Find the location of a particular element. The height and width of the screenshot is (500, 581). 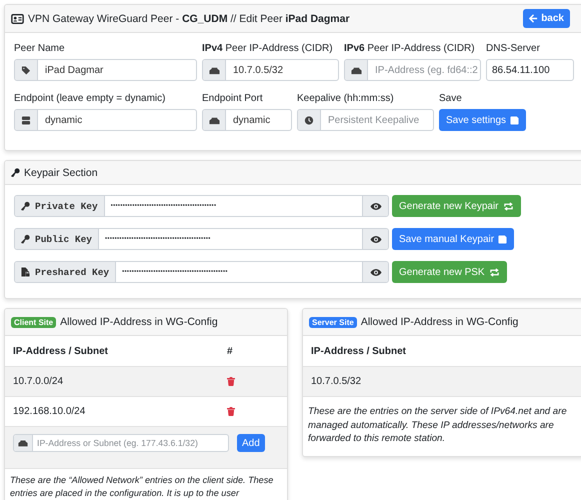

field-label: Endpoint Port is located at coordinates (233, 98).